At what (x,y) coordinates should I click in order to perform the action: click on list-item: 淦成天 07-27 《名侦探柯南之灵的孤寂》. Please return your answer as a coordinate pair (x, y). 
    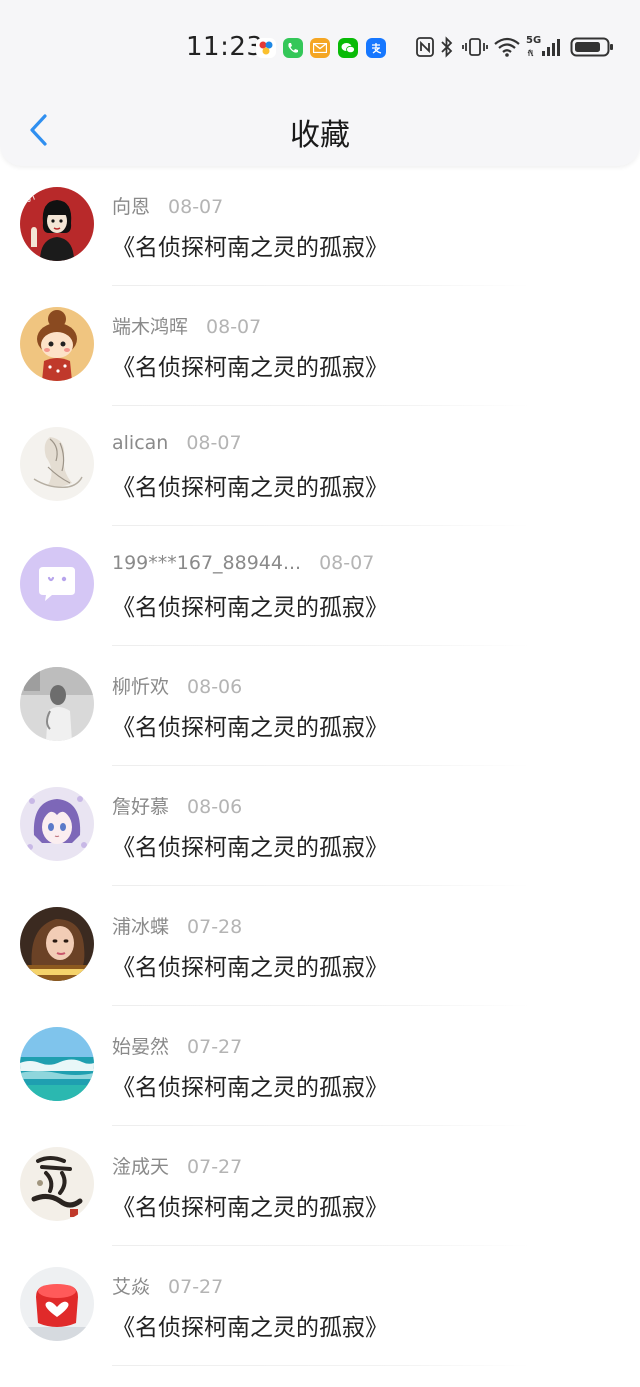
    Looking at the image, I should click on (320, 1186).